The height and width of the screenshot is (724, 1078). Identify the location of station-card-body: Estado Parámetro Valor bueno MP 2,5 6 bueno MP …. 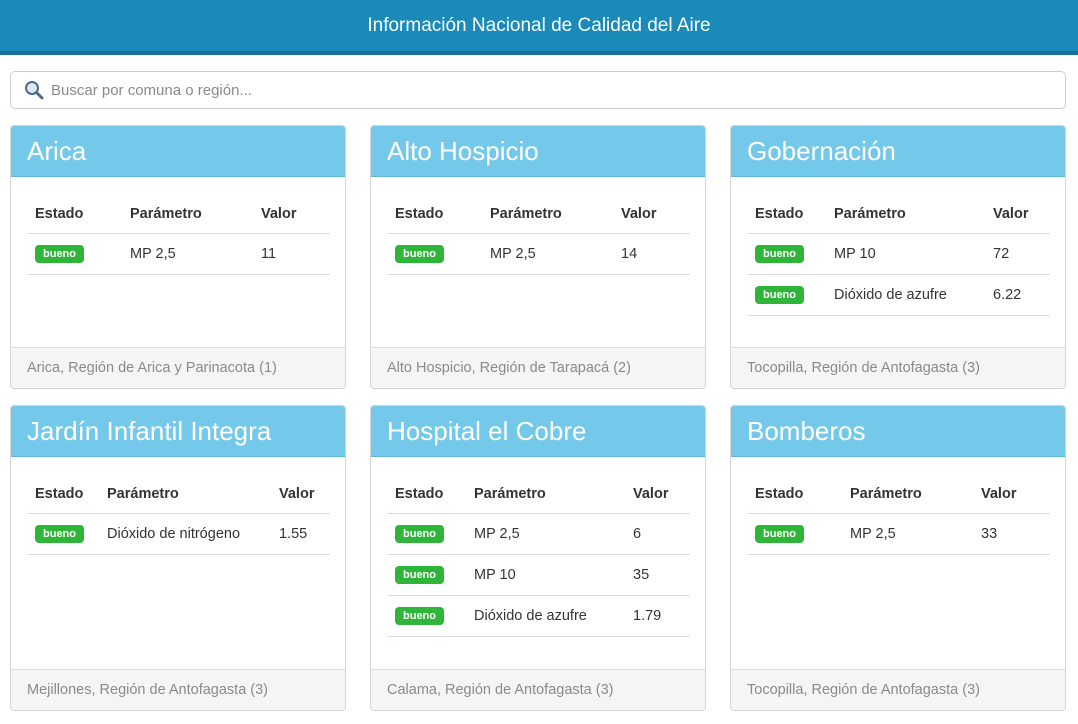
(538, 547).